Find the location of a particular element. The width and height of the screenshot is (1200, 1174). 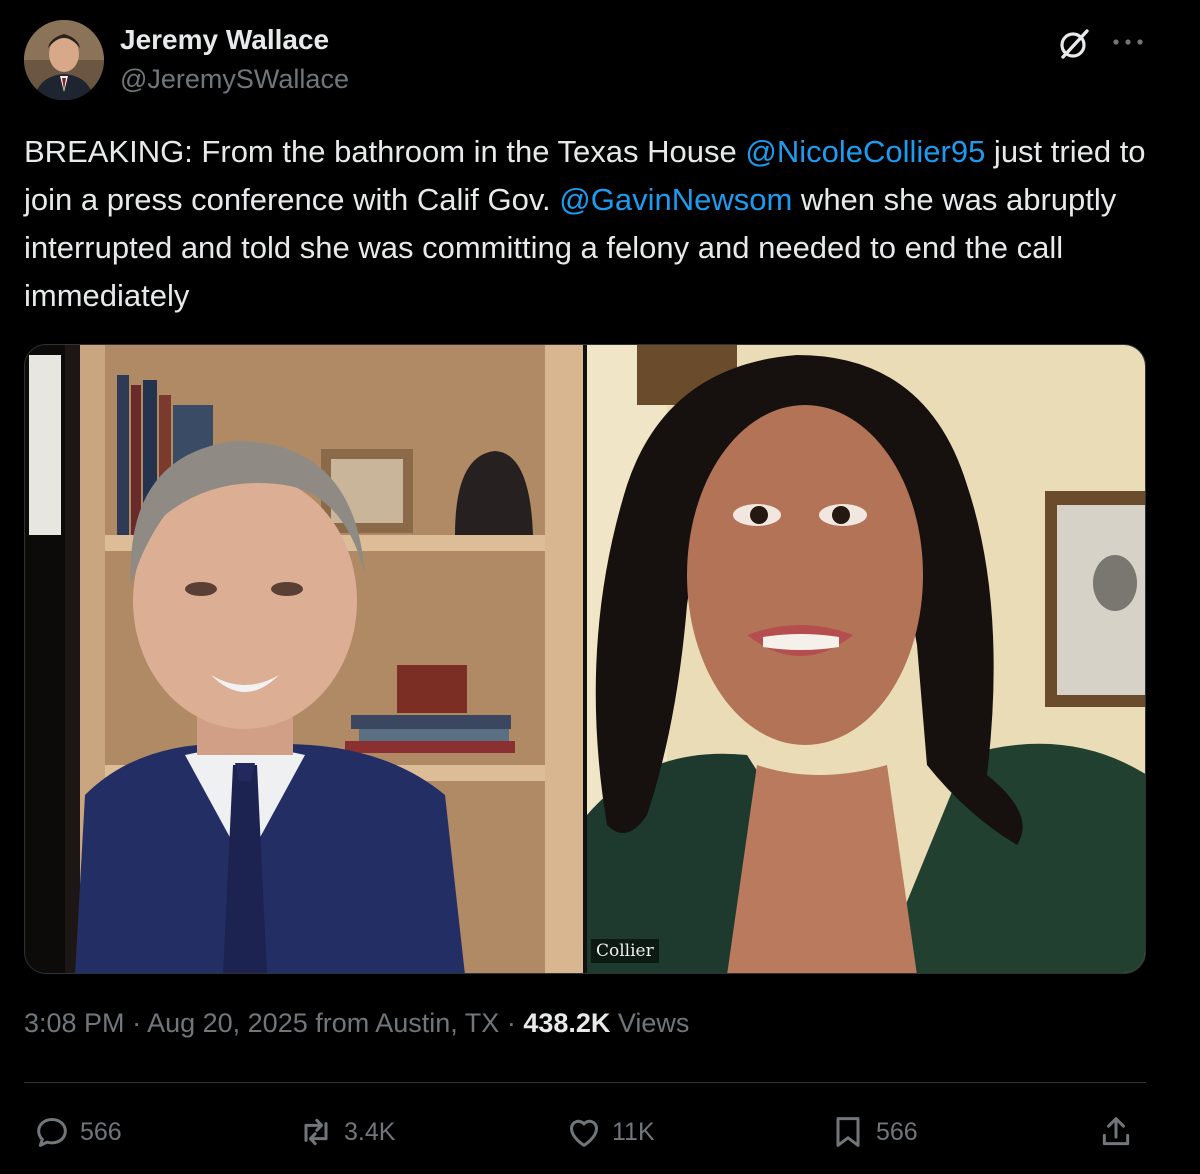

author-name: Jeremy Wallace is located at coordinates (224, 40).